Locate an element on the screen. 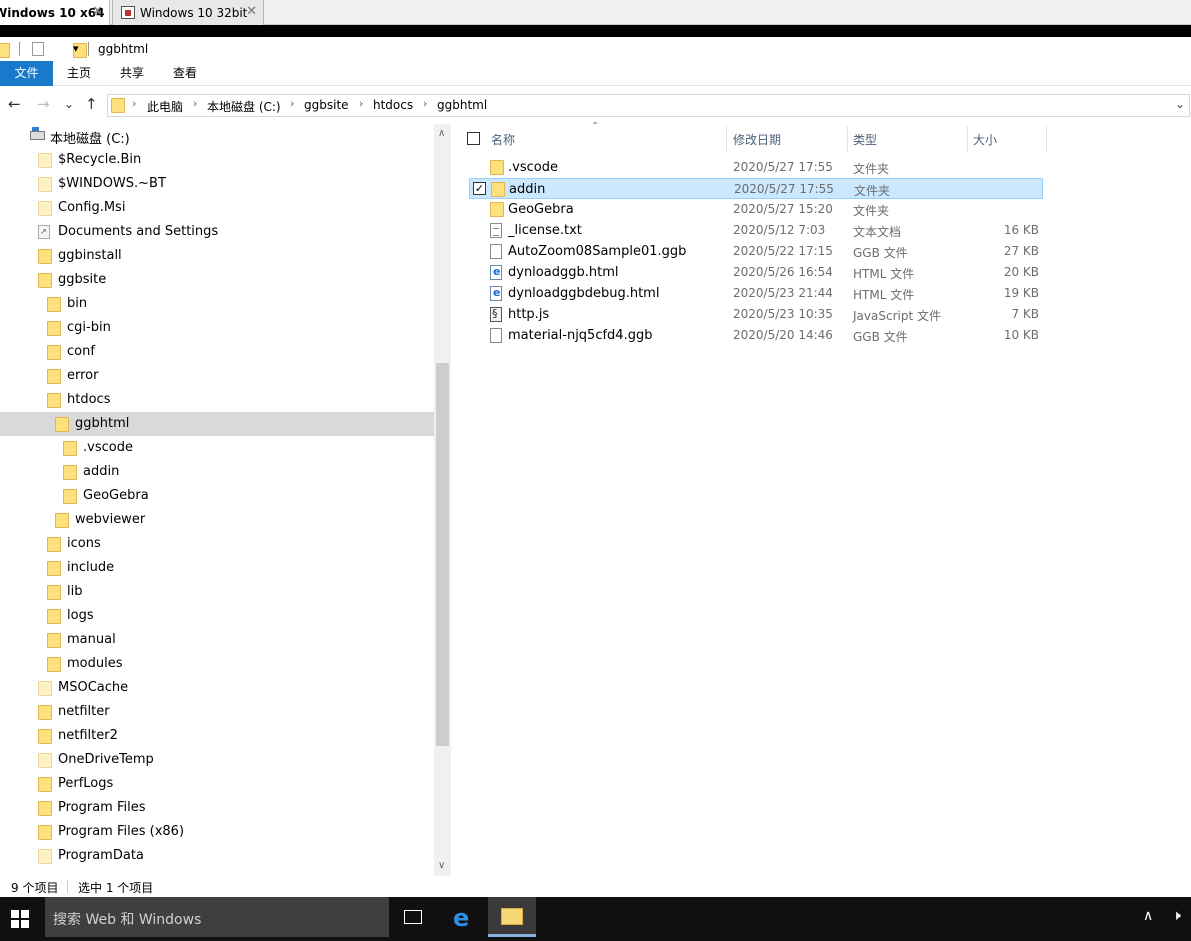  file-row: GeoGebra 2020/5/27 15:20 文件夹 is located at coordinates (756, 209).